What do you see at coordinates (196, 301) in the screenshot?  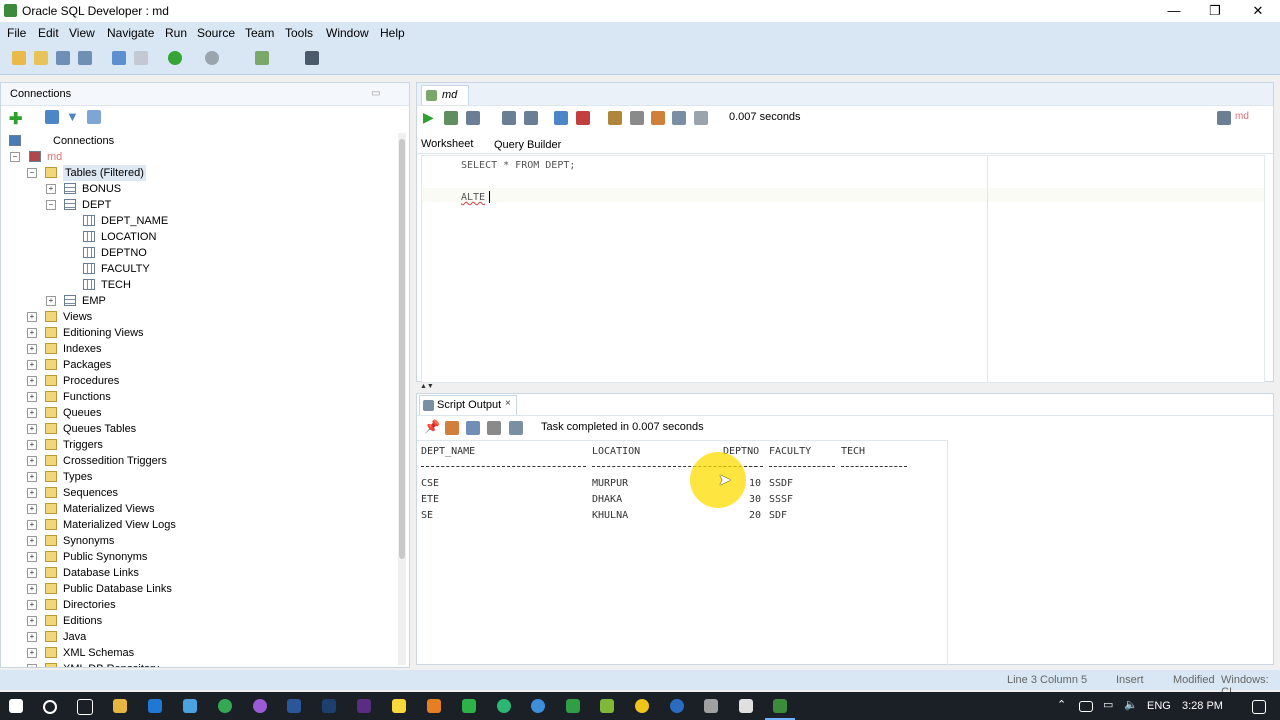 I see `tree-item-emp: + EMP` at bounding box center [196, 301].